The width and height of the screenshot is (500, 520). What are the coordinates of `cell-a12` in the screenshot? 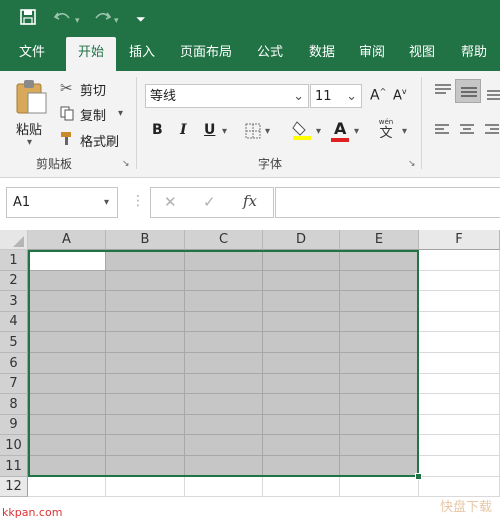 It's located at (67, 487).